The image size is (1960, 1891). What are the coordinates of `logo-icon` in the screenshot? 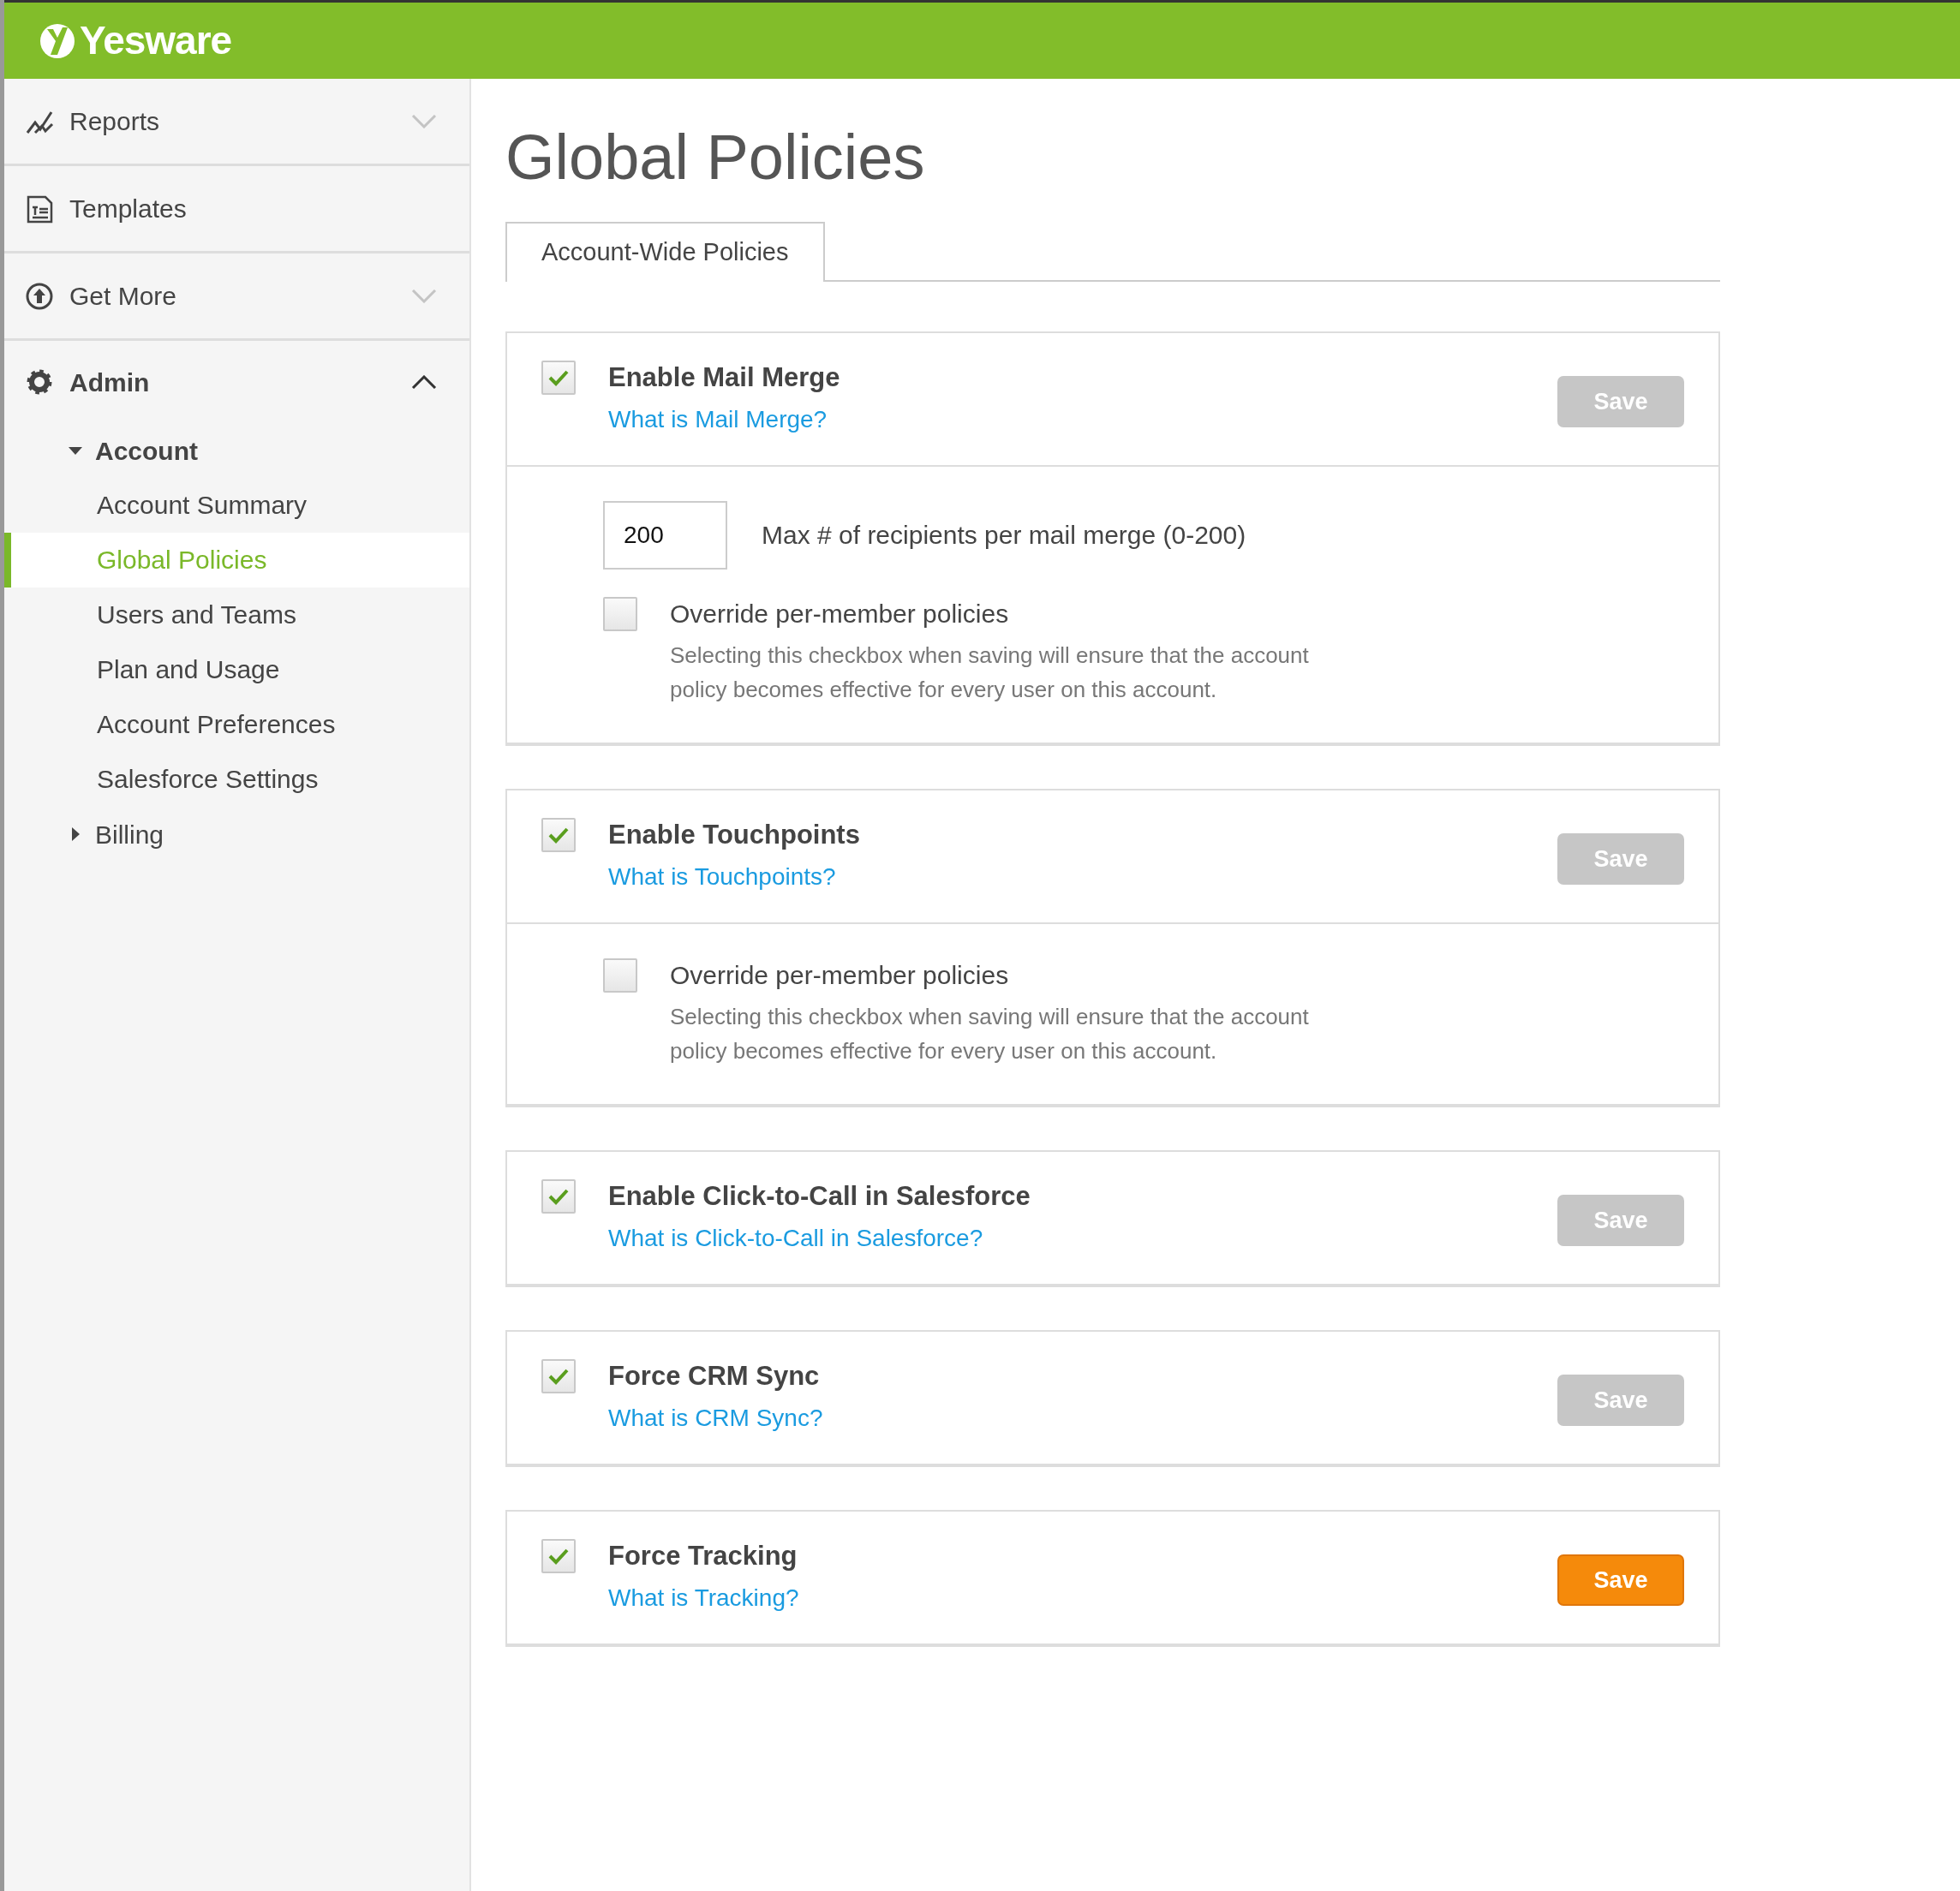 It's located at (57, 40).